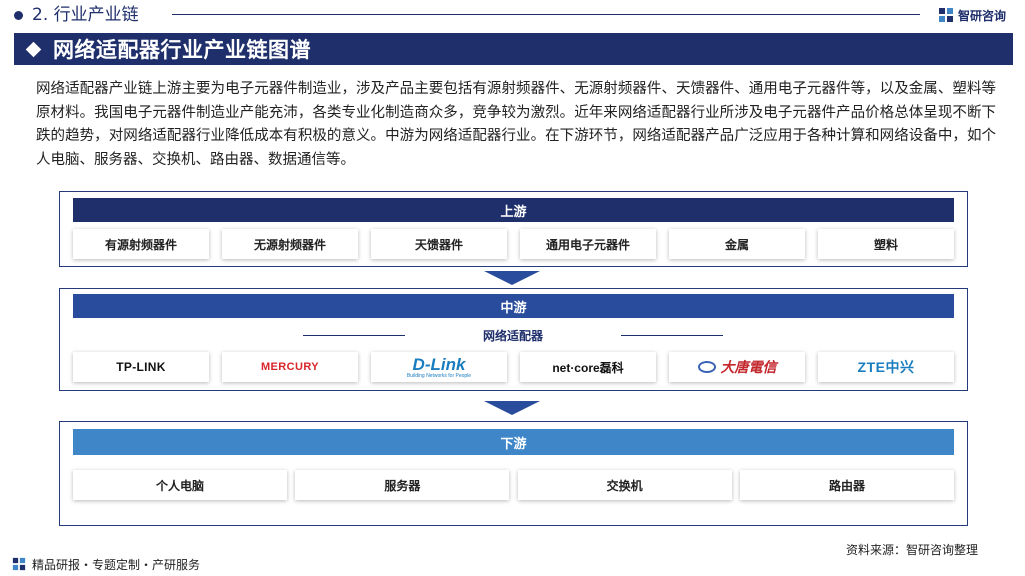 The height and width of the screenshot is (576, 1025). What do you see at coordinates (513, 306) in the screenshot?
I see `midstream-header: 中游` at bounding box center [513, 306].